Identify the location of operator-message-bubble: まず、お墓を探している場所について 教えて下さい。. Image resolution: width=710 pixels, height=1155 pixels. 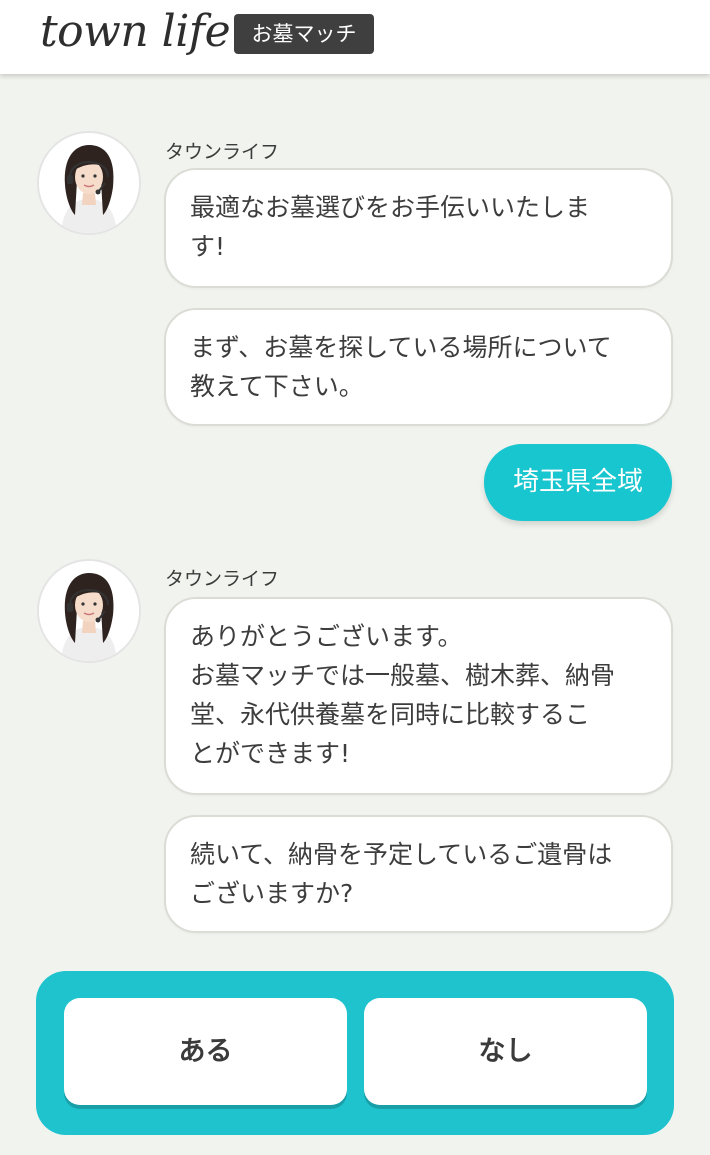
(418, 367).